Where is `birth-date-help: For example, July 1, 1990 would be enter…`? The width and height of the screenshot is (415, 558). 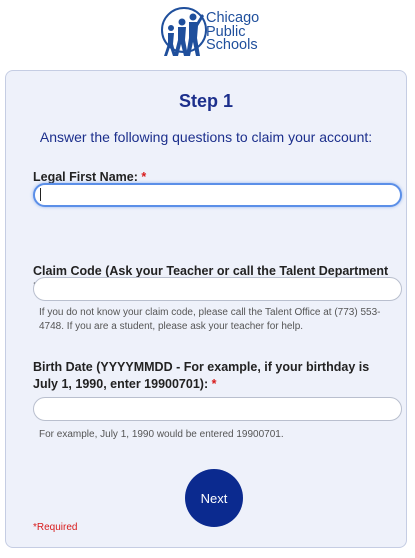 birth-date-help: For example, July 1, 1990 would be enter… is located at coordinates (161, 434).